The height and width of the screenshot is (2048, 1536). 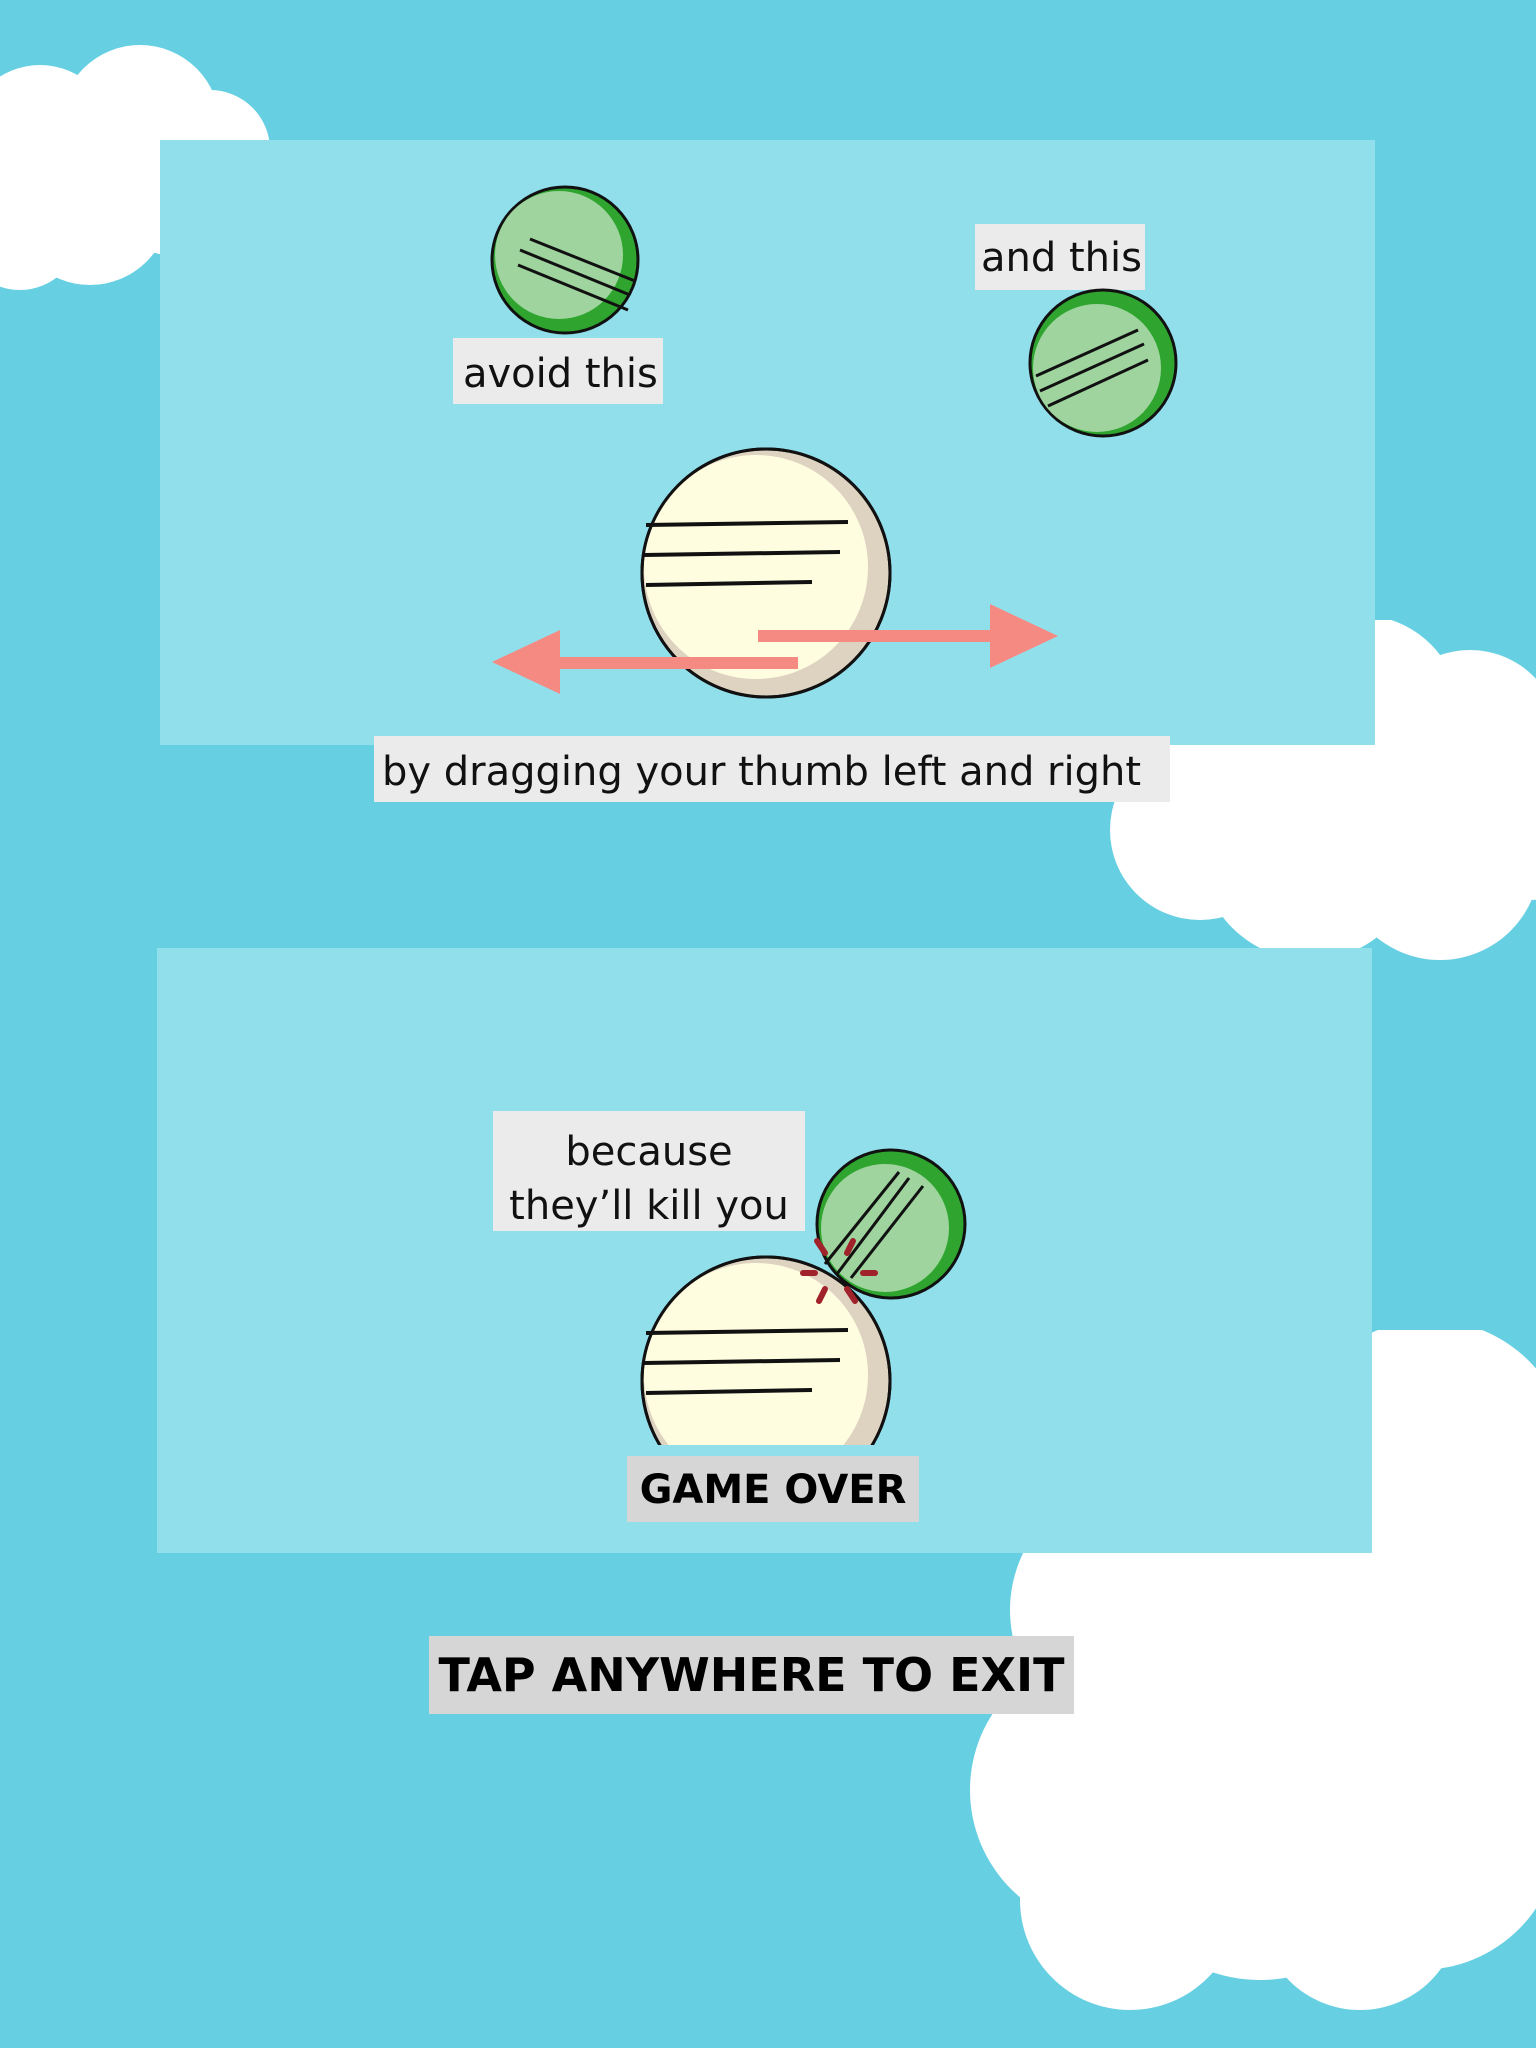 What do you see at coordinates (751, 1675) in the screenshot?
I see `tap-to-exit-button: TAP ANYWHERE TO EXIT` at bounding box center [751, 1675].